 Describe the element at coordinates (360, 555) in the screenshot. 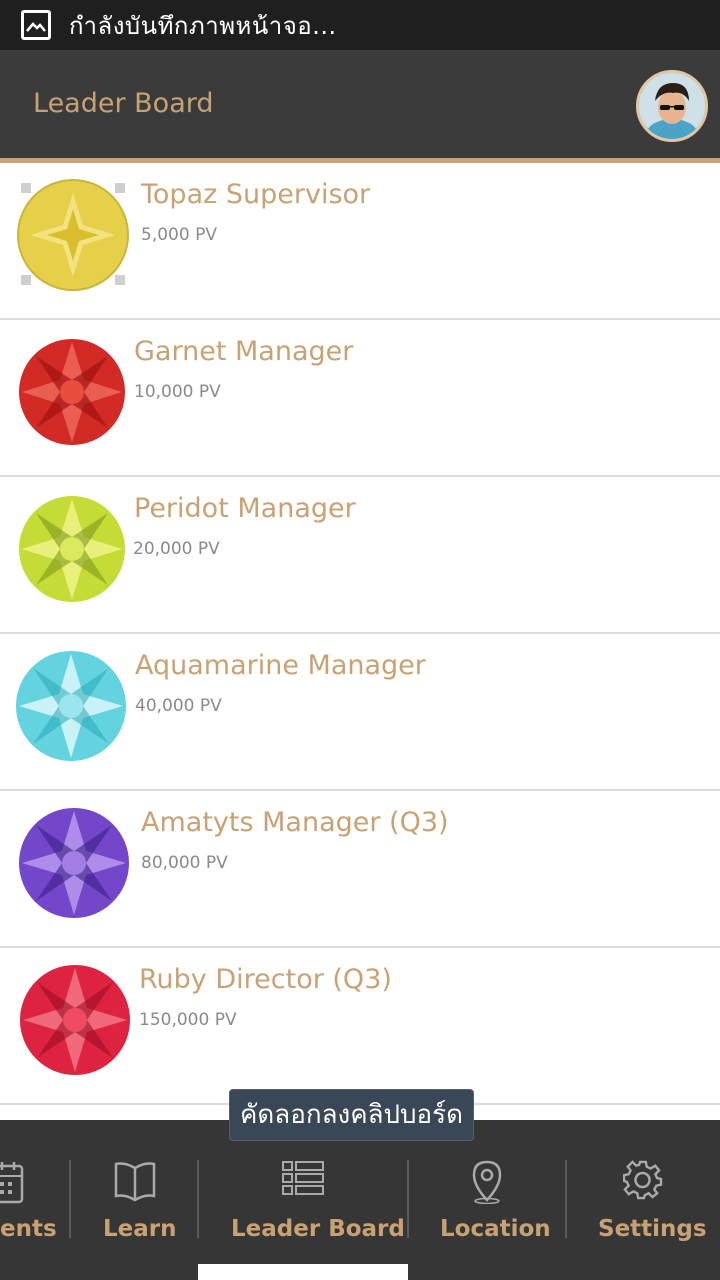

I see `list-item-peridot: Peridot Manager 20,000 PV` at that location.